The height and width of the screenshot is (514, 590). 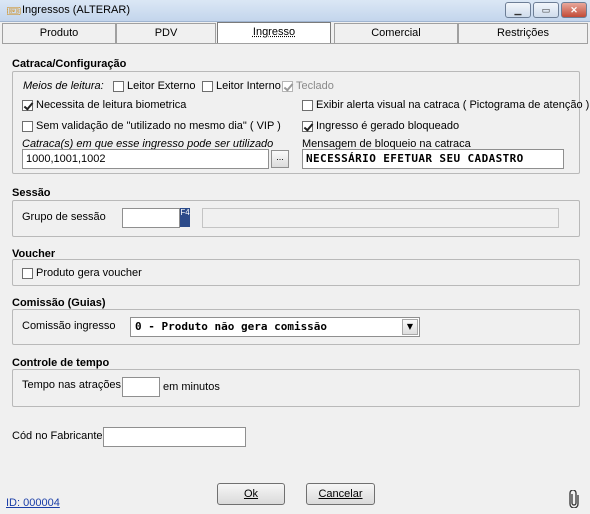 I want to click on grupo-sessao-input, so click(x=151, y=218).